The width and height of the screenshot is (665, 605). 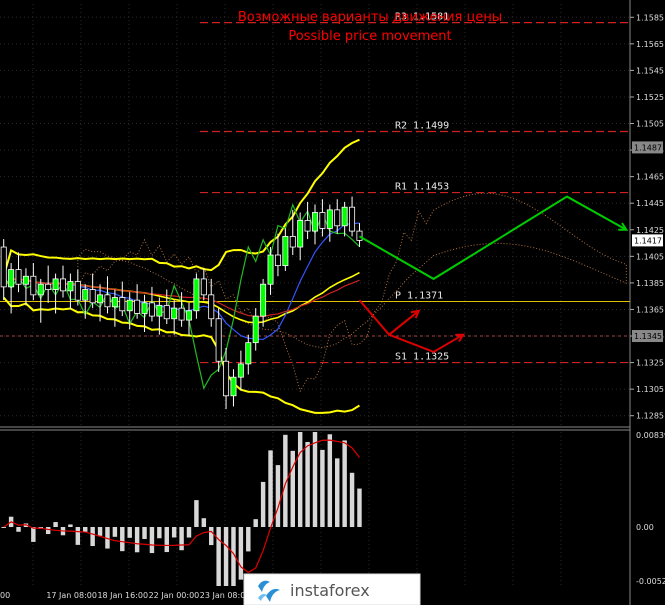 What do you see at coordinates (650, 256) in the screenshot?
I see `price-tick-label: 1.1405` at bounding box center [650, 256].